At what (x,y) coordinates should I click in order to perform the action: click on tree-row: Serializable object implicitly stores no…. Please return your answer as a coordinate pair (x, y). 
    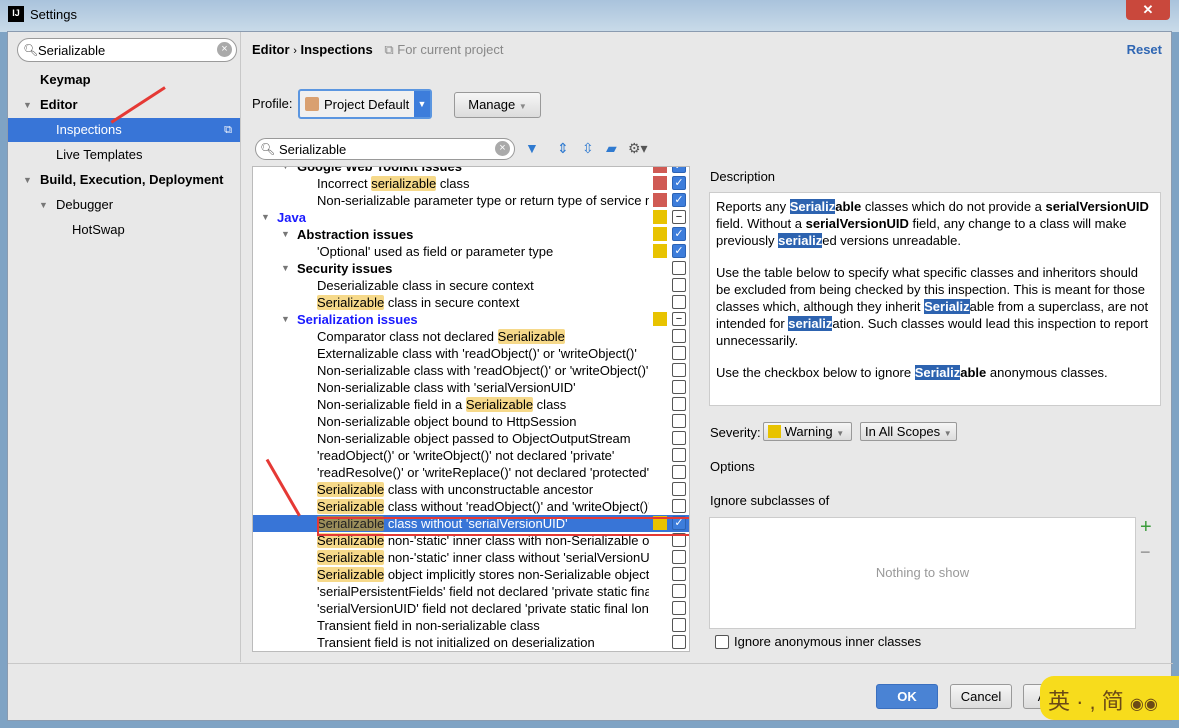
    Looking at the image, I should click on (471, 574).